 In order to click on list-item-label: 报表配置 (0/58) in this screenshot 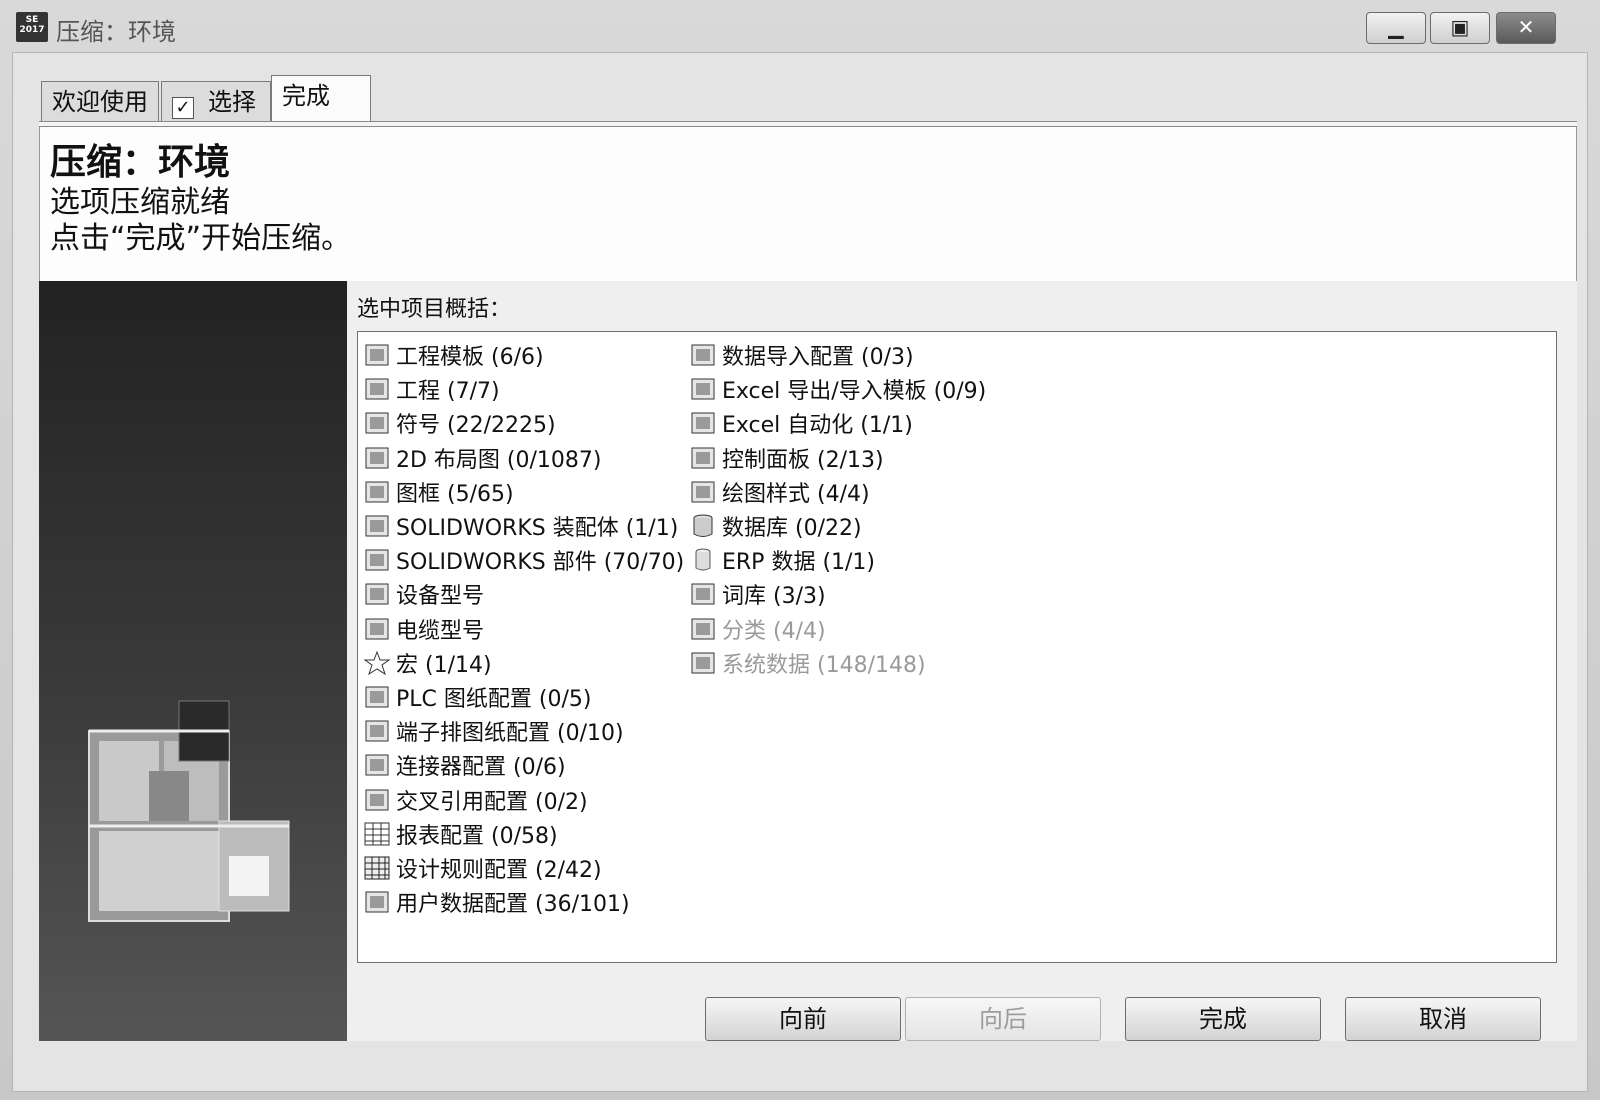, I will do `click(477, 836)`.